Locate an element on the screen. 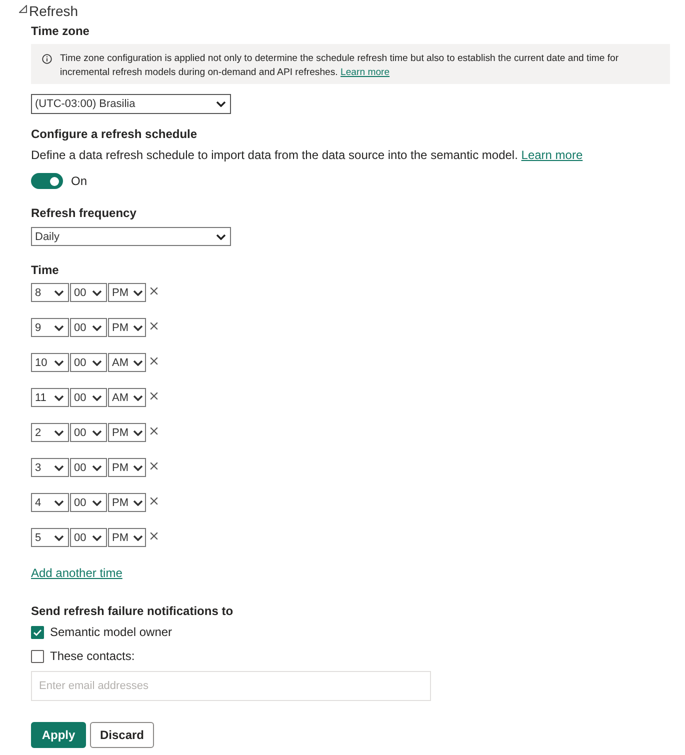 This screenshot has height=755, width=685. checkbox-label: These contacts: is located at coordinates (92, 656).